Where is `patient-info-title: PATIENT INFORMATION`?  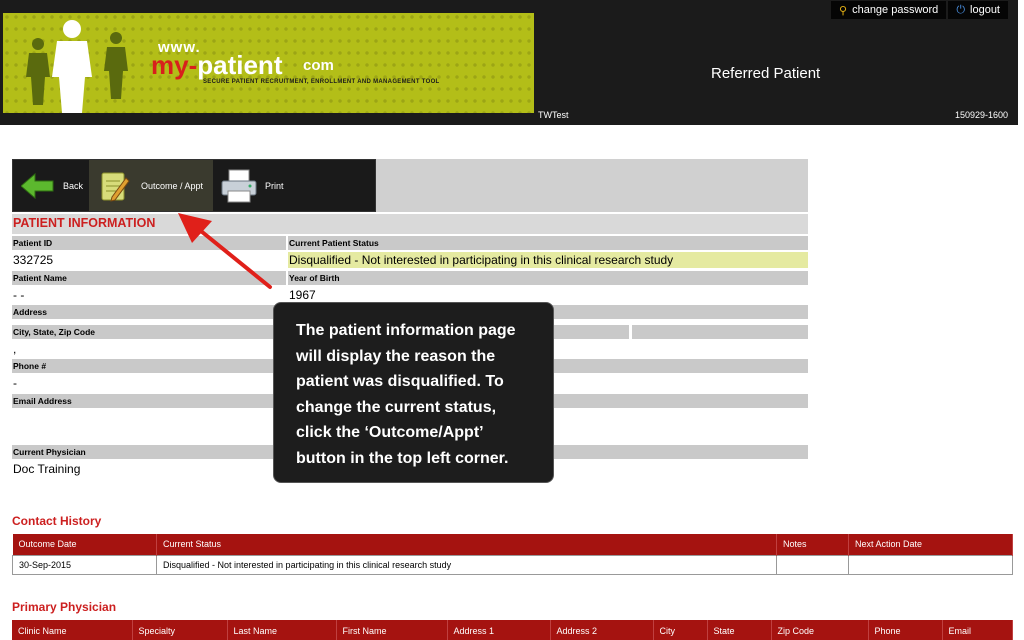
patient-info-title: PATIENT INFORMATION is located at coordinates (410, 224).